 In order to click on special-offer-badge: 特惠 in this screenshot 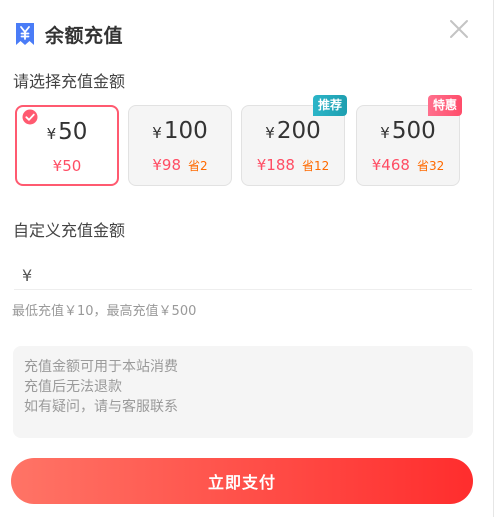, I will do `click(444, 105)`.